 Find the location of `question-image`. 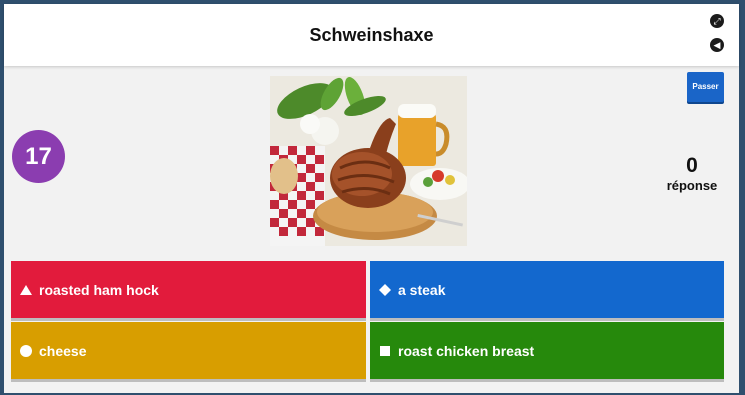

question-image is located at coordinates (368, 161).